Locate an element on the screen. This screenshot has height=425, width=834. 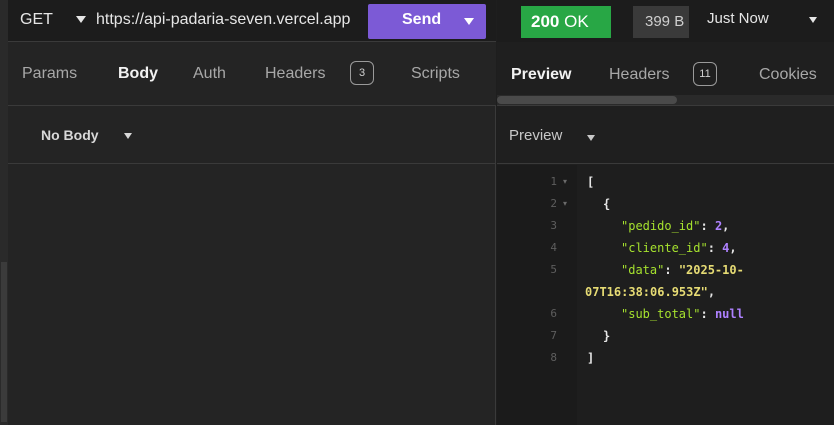
json-line: } is located at coordinates (606, 336).